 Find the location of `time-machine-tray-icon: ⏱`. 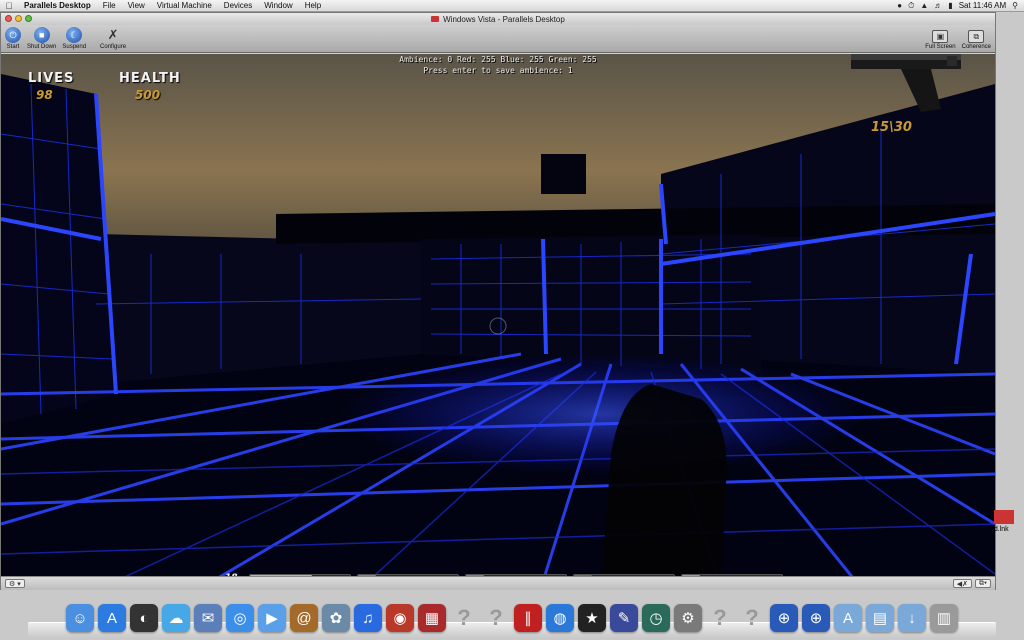

time-machine-tray-icon: ⏱ is located at coordinates (911, 6).